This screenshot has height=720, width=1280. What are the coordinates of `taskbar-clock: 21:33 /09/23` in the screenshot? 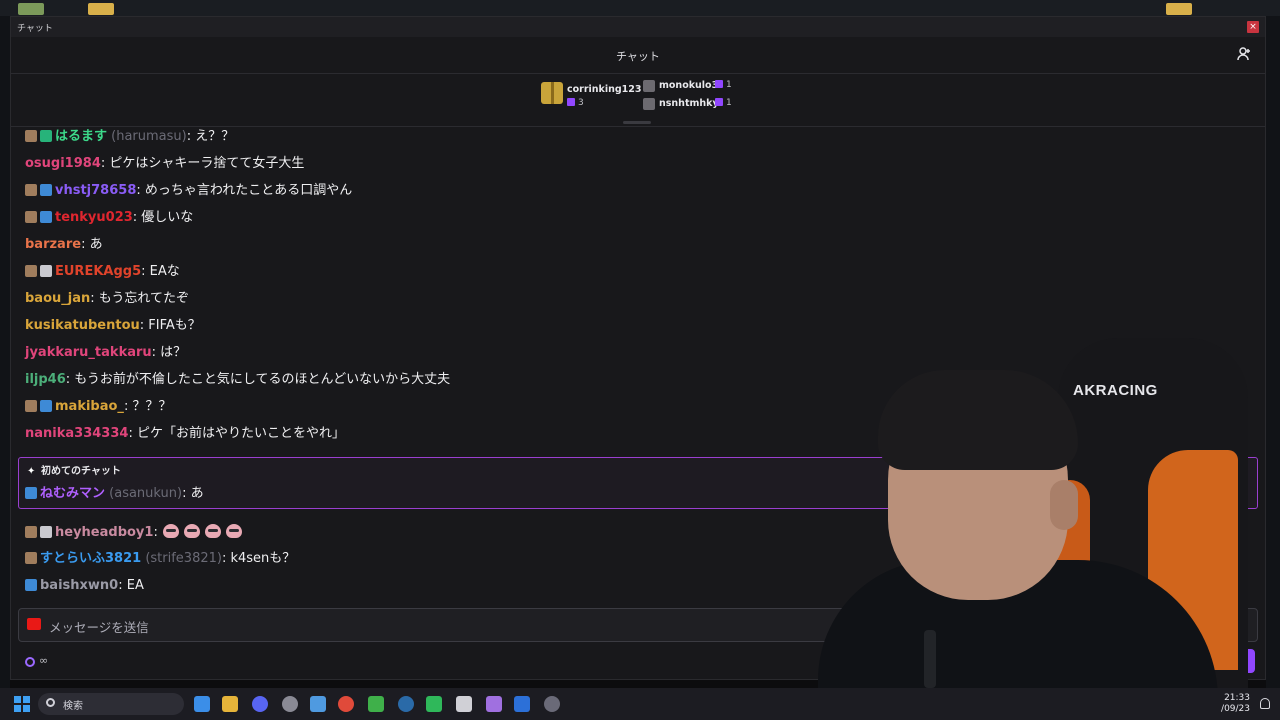 It's located at (1235, 704).